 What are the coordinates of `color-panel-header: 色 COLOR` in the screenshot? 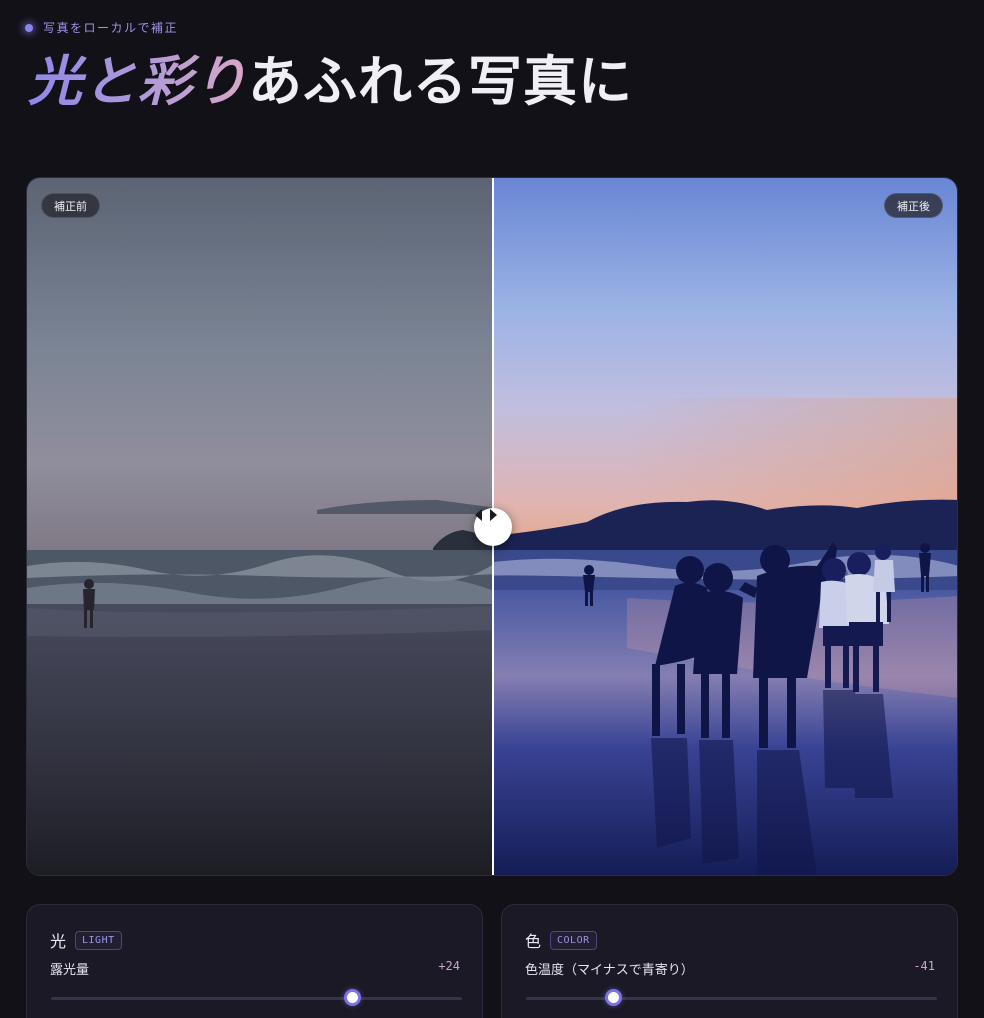 It's located at (561, 940).